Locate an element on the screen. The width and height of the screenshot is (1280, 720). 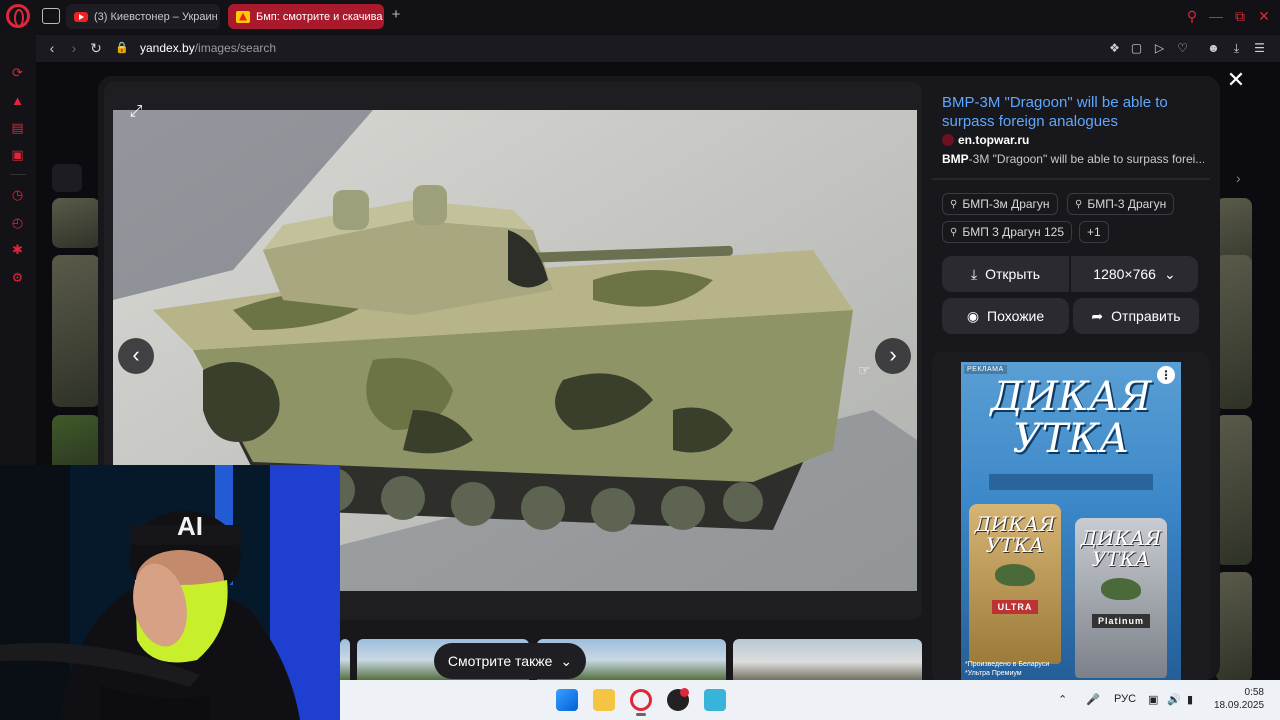
clock-icon: ◴ is located at coordinates (17, 222).